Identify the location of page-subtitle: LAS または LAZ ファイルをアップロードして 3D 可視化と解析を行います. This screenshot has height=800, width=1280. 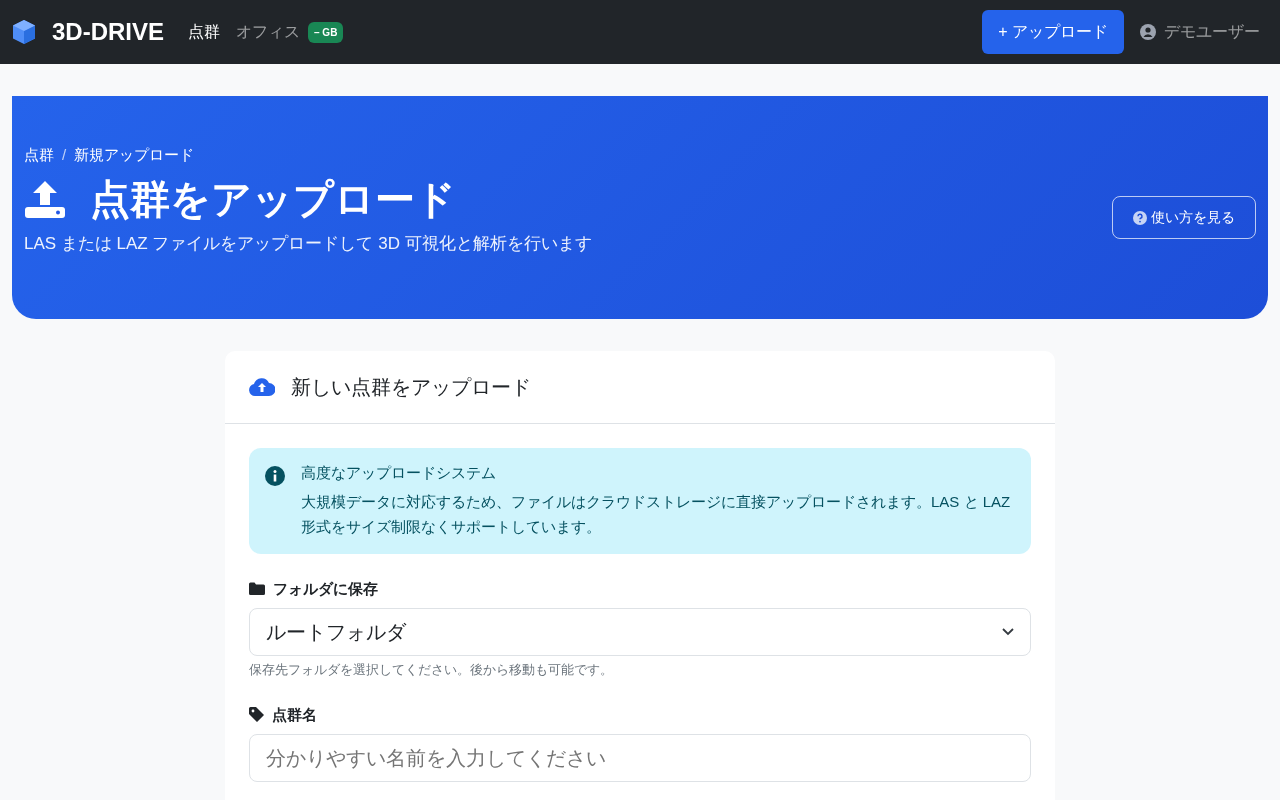
(308, 243).